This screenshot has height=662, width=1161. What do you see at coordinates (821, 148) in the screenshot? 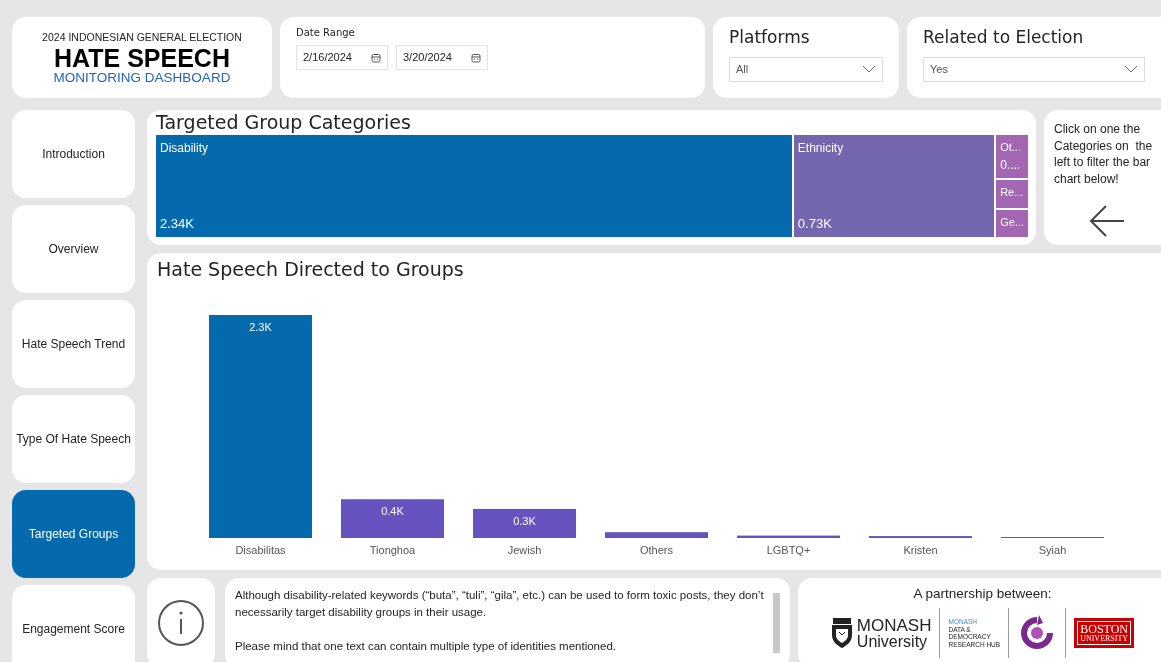
I see `tile-label: Ethnicity` at bounding box center [821, 148].